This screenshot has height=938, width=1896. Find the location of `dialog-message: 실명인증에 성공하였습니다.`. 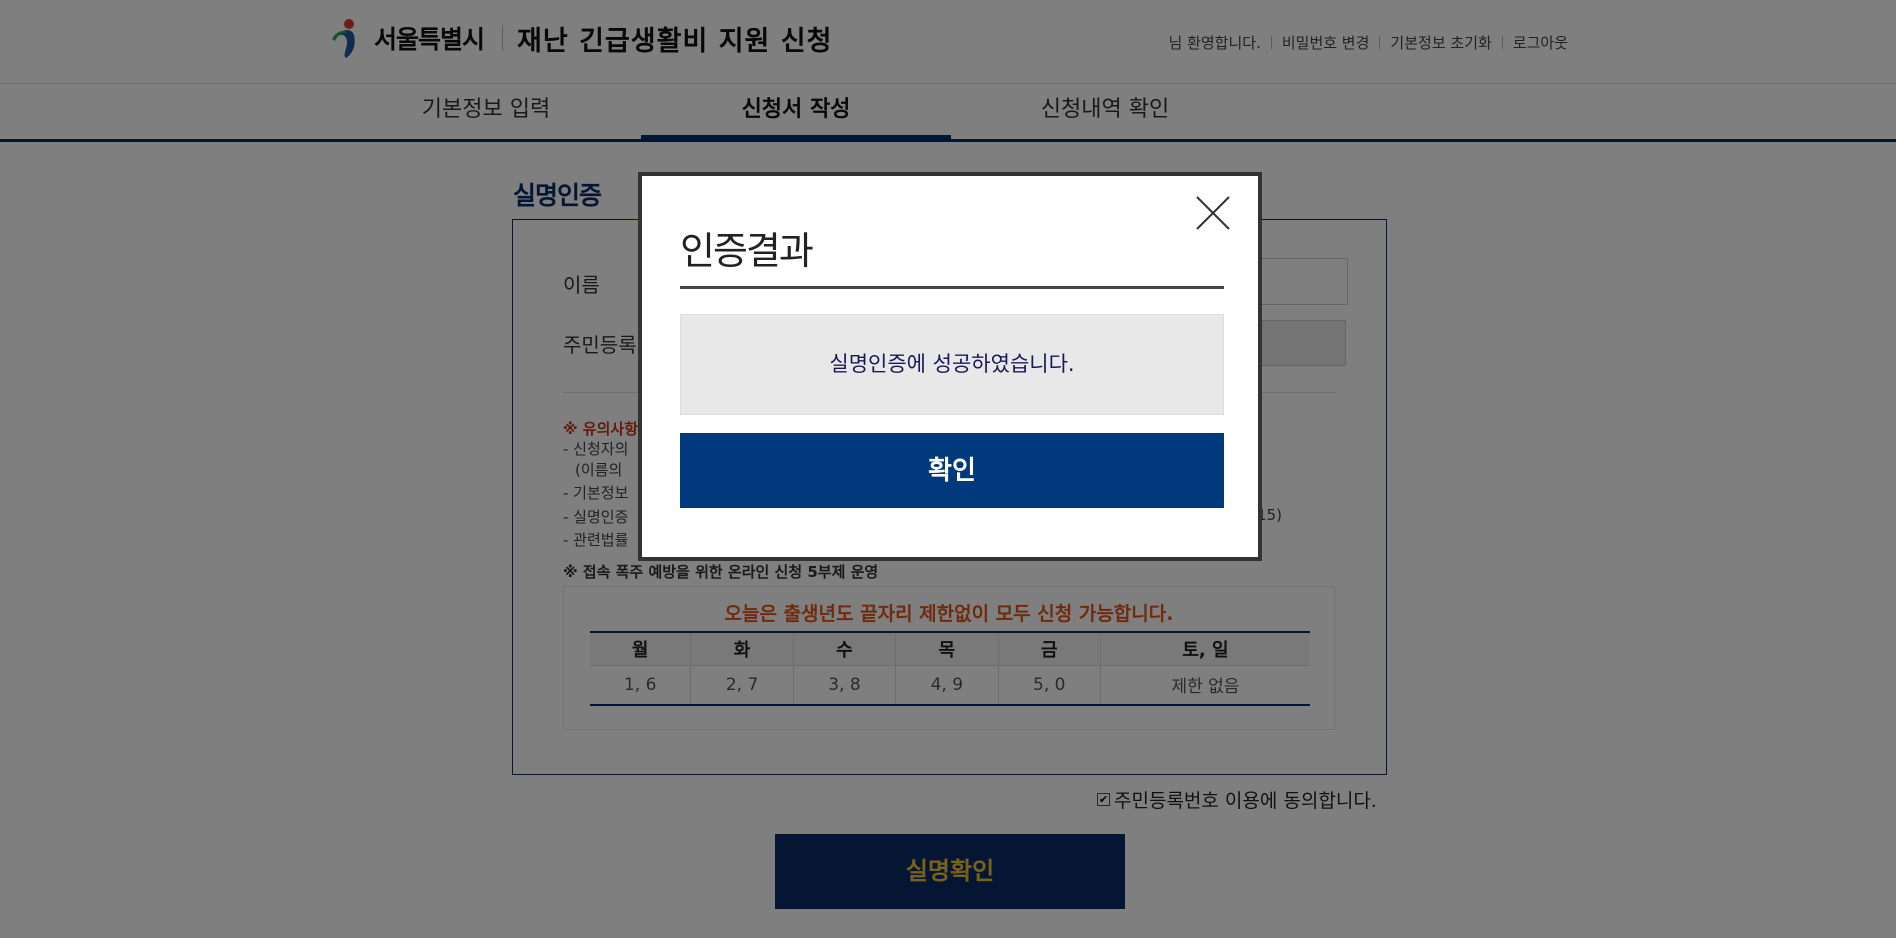

dialog-message: 실명인증에 성공하였습니다. is located at coordinates (952, 364).